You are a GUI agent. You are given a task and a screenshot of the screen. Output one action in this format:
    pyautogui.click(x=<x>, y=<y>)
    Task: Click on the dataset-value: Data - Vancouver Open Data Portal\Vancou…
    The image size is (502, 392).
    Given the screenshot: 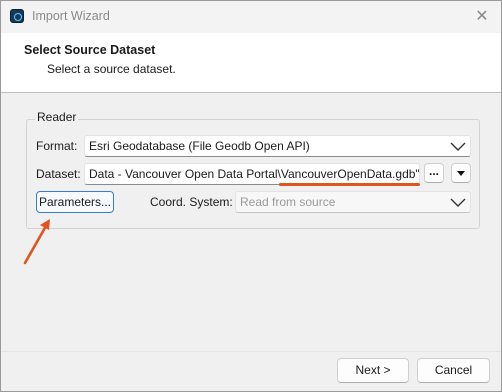 What is the action you would take?
    pyautogui.click(x=254, y=174)
    